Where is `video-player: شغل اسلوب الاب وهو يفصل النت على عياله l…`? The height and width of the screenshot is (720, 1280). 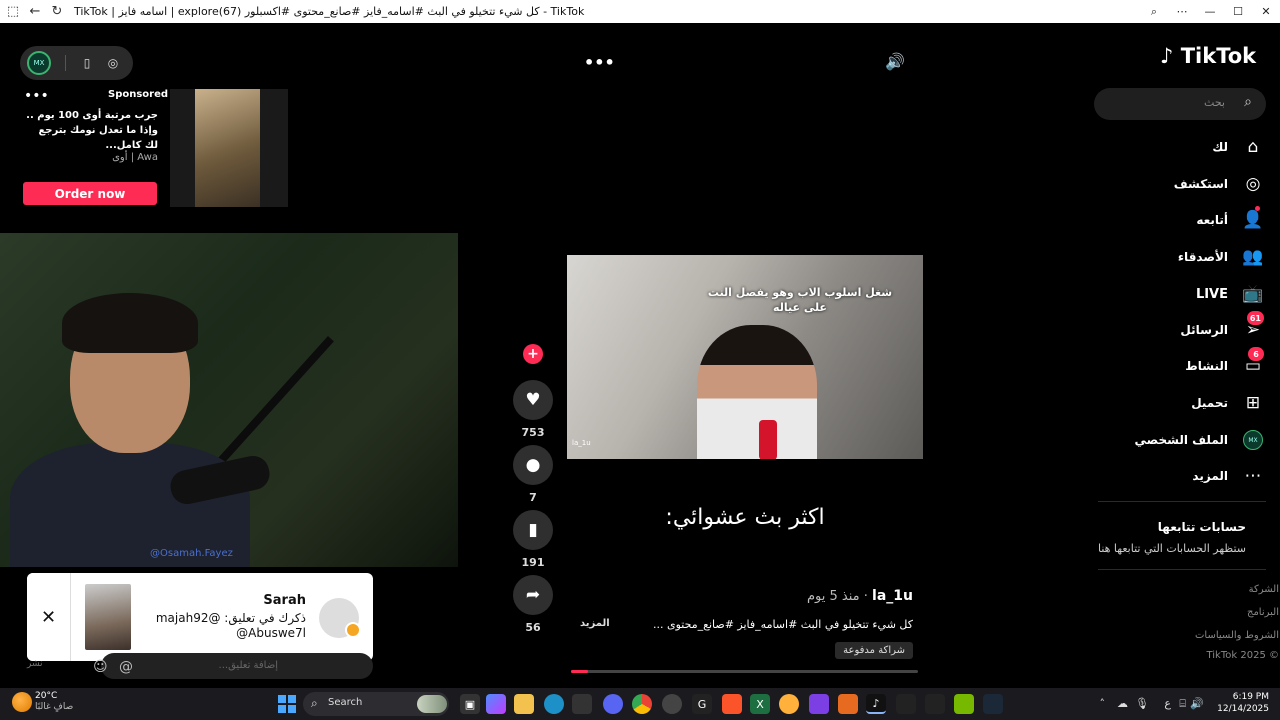
video-player: شغل اسلوب الاب وهو يفصل النت على عياله l… is located at coordinates (745, 357).